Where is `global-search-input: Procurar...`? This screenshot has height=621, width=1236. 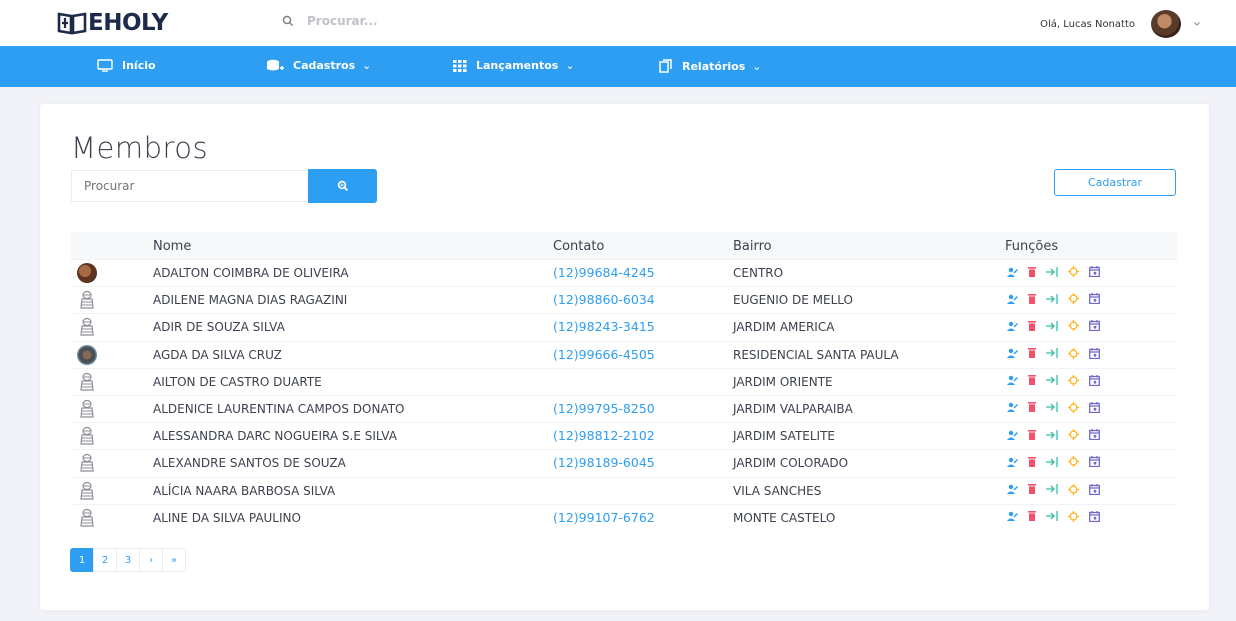
global-search-input: Procurar... is located at coordinates (342, 21).